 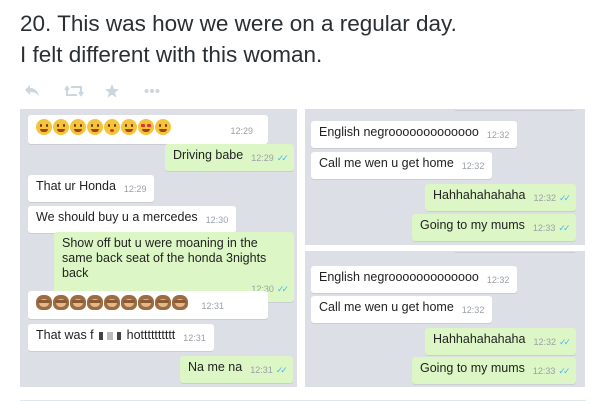 What do you see at coordinates (217, 220) in the screenshot?
I see `message-time: 12:30` at bounding box center [217, 220].